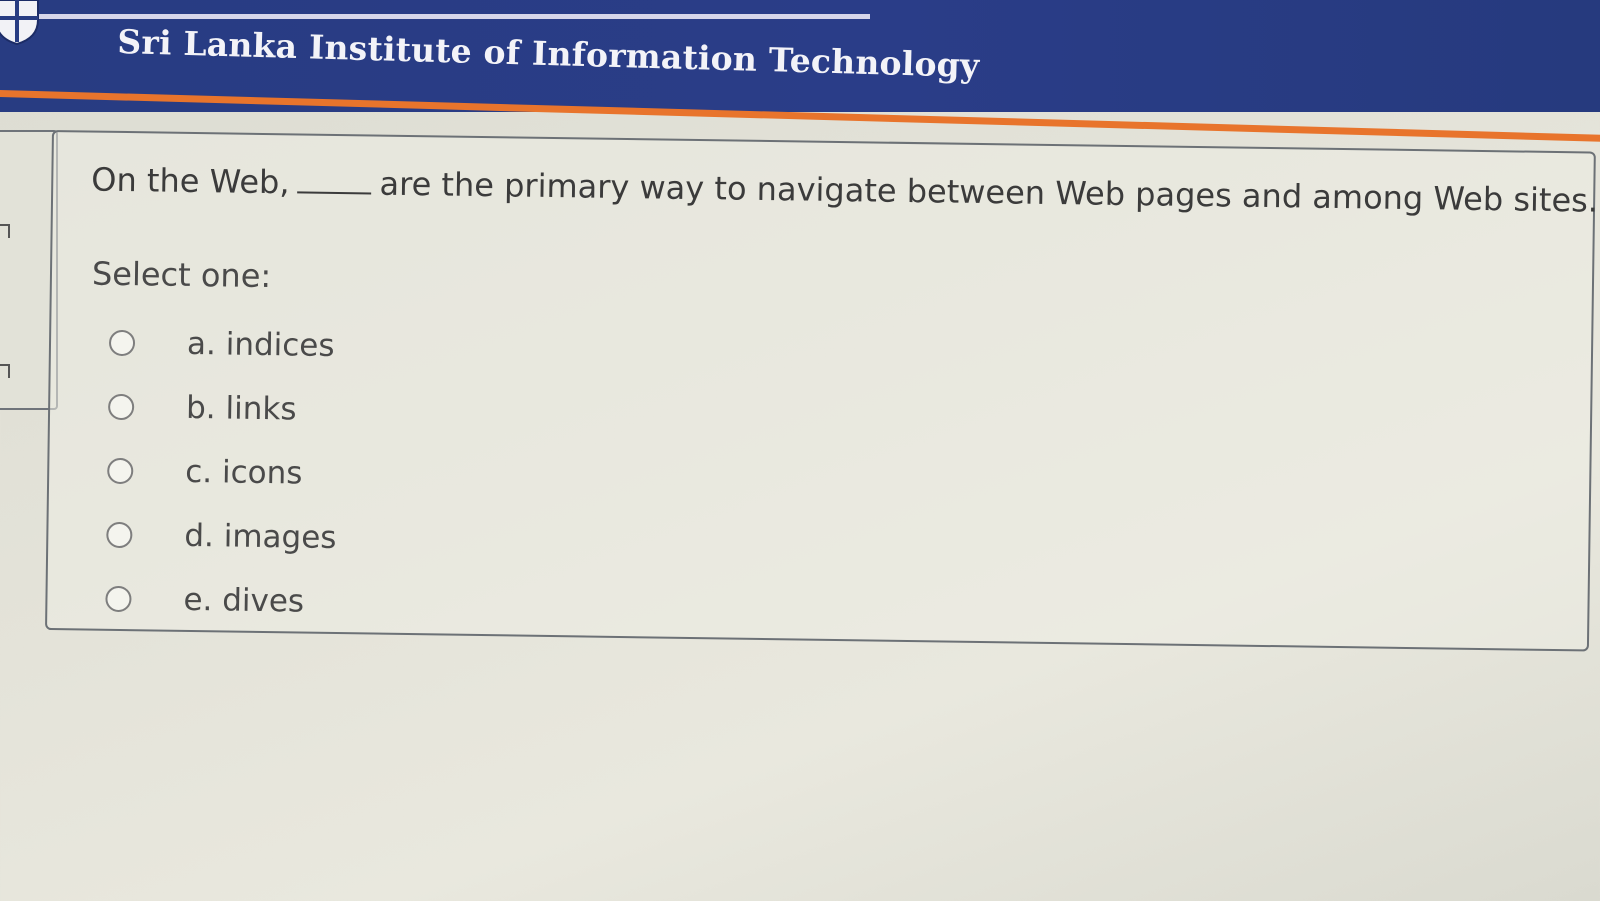 The height and width of the screenshot is (901, 1600). What do you see at coordinates (190, 181) in the screenshot?
I see `question-text-before: On the Web,` at bounding box center [190, 181].